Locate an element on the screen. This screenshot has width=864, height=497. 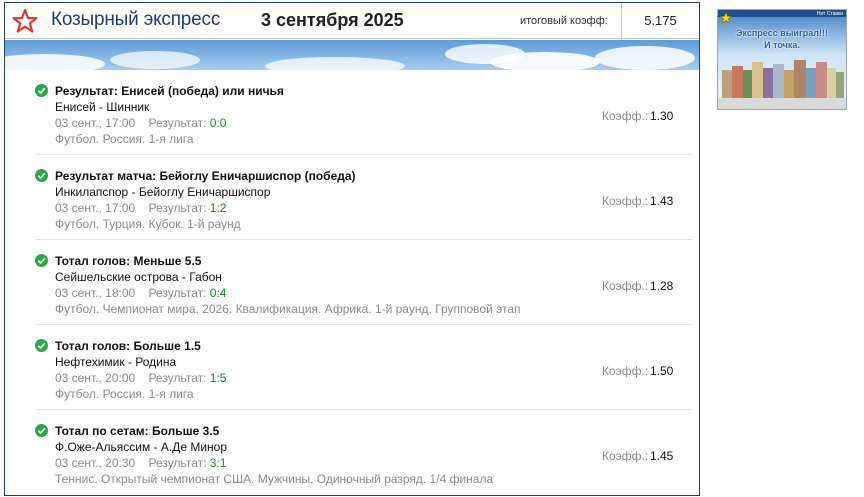
bet-market: Тотал голов: Меньше 5.5 is located at coordinates (128, 261).